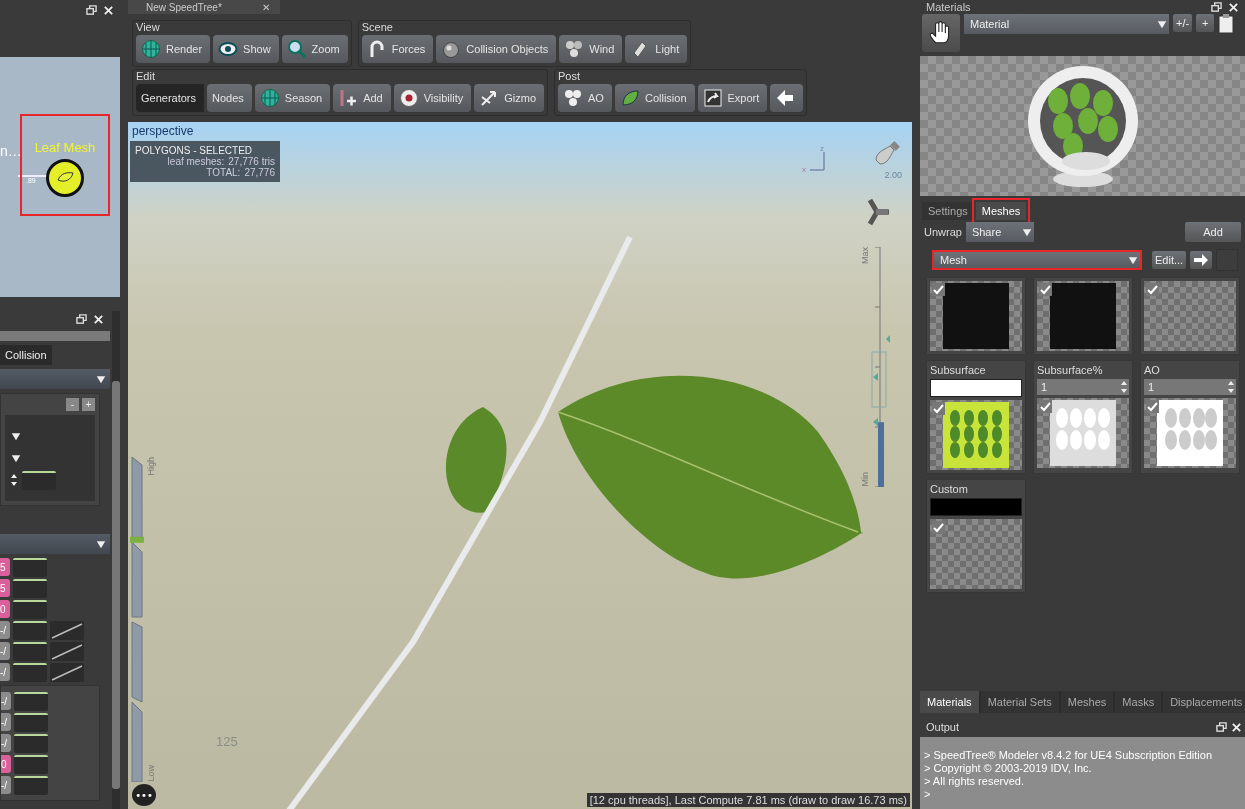 The height and width of the screenshot is (809, 1245). I want to click on arrow-button, so click(1201, 260).